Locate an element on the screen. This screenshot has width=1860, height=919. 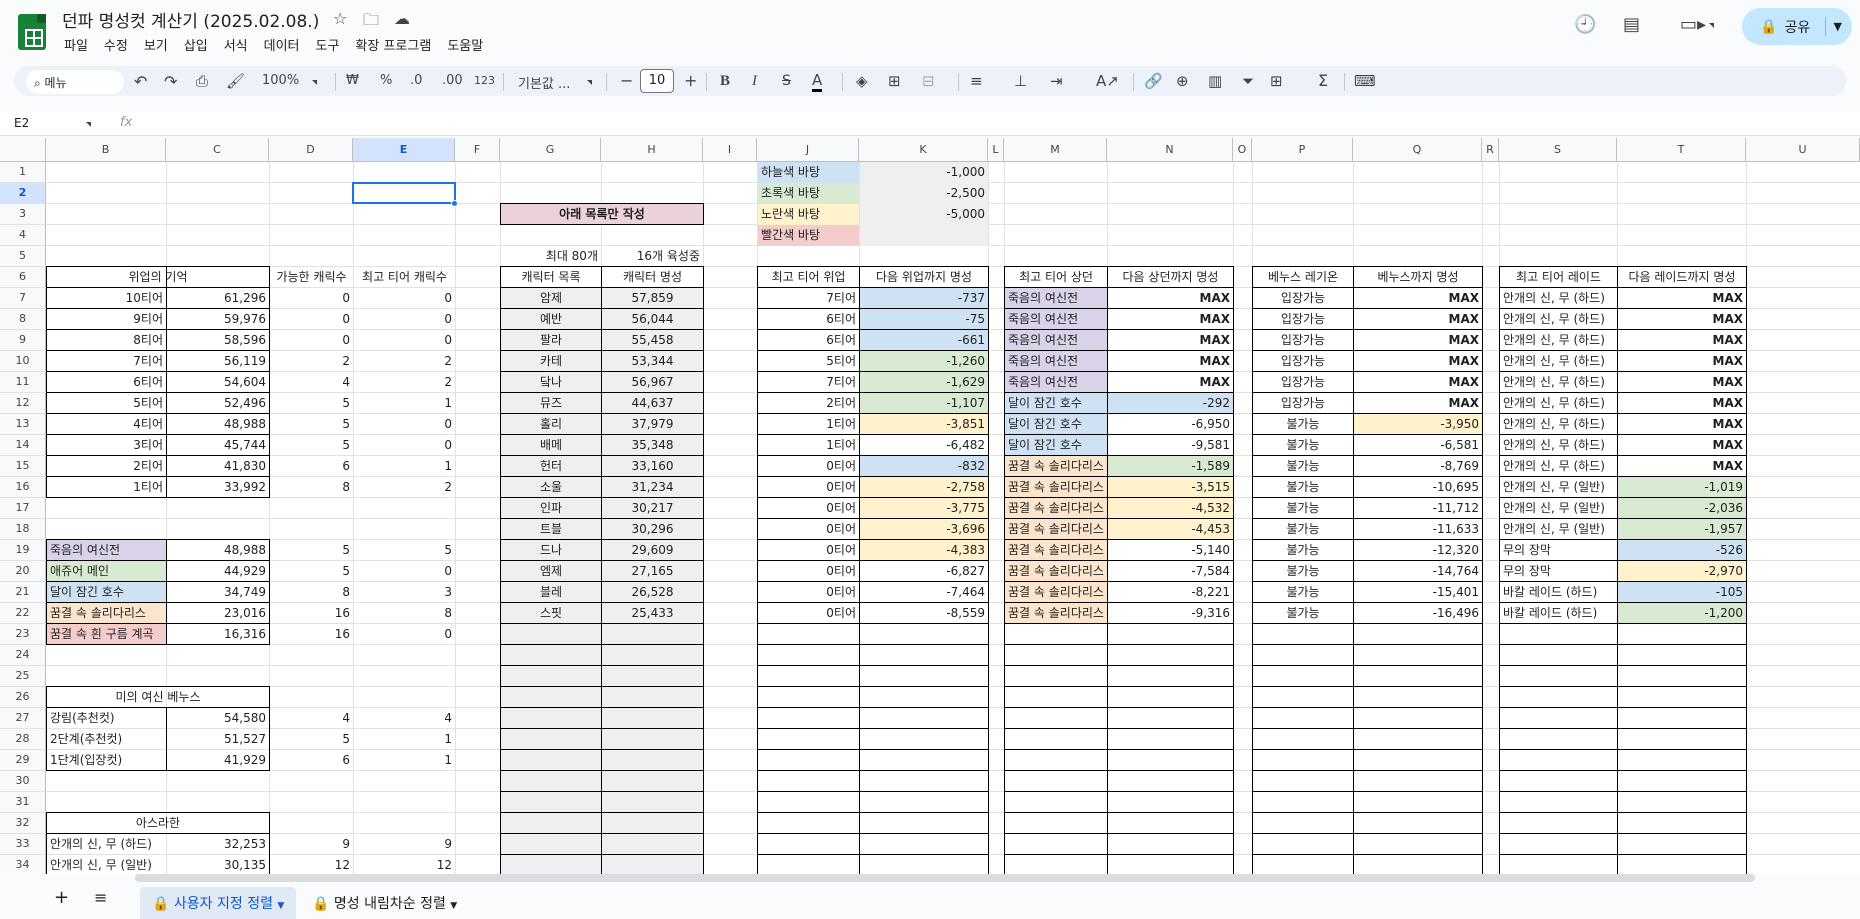
row-header: 25 is located at coordinates (23, 676).